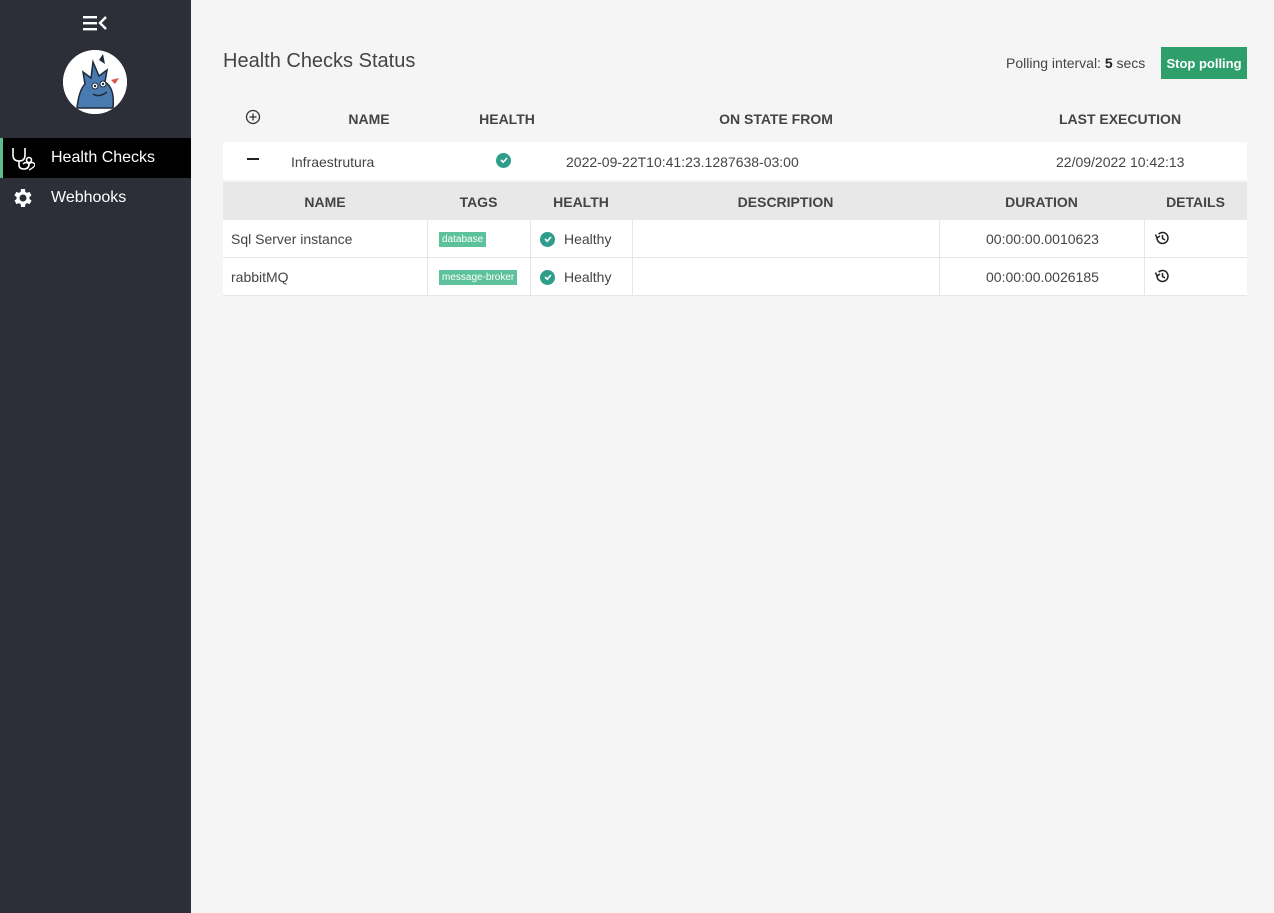 This screenshot has width=1274, height=913. I want to click on gear-icon, so click(22, 198).